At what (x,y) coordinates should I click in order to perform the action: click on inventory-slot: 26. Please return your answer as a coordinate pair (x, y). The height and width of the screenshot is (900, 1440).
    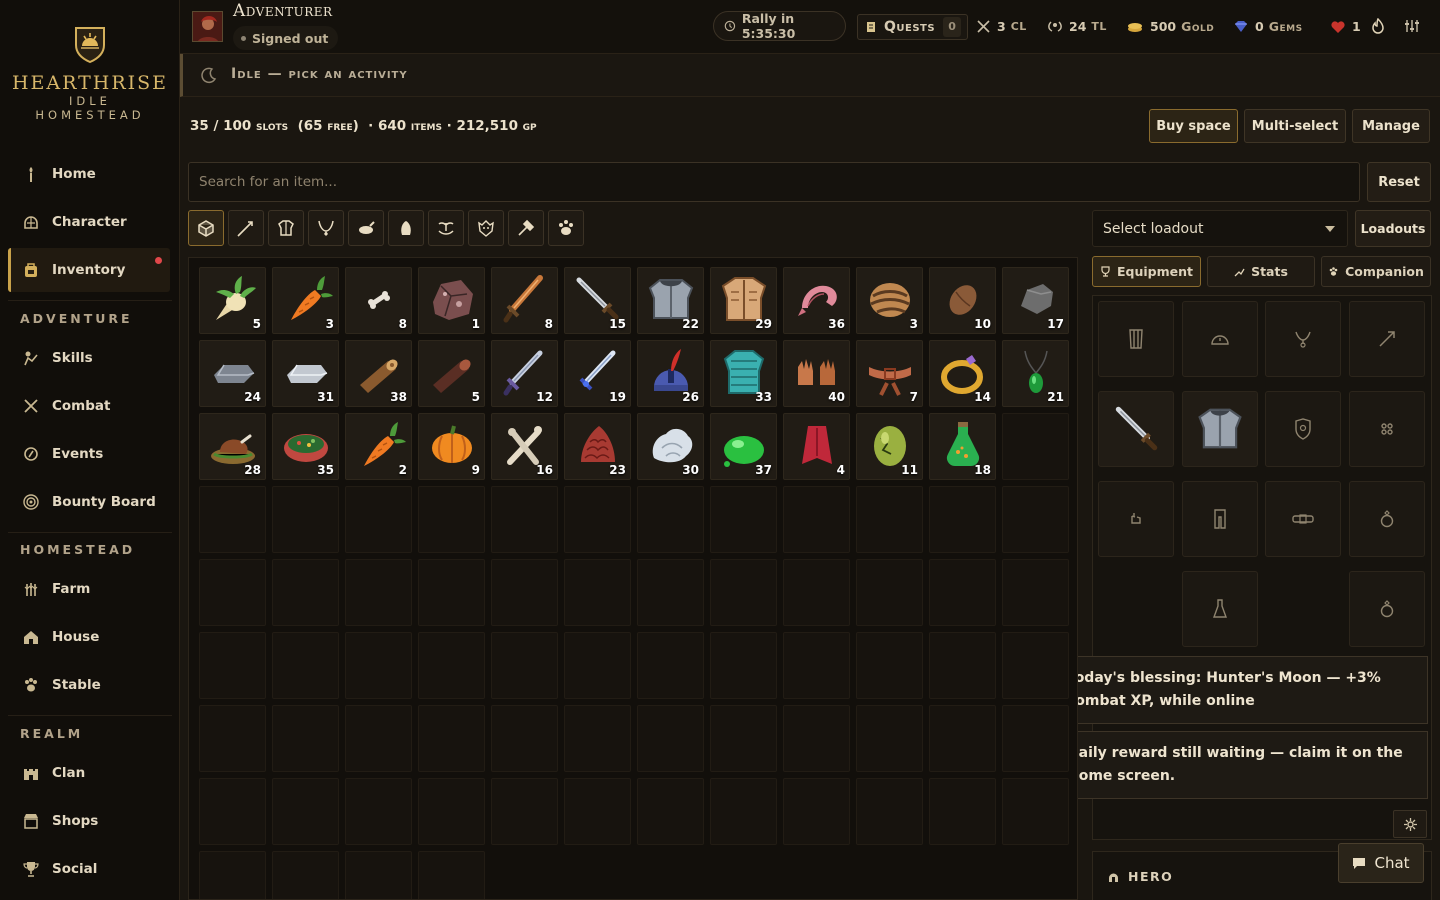
    Looking at the image, I should click on (670, 373).